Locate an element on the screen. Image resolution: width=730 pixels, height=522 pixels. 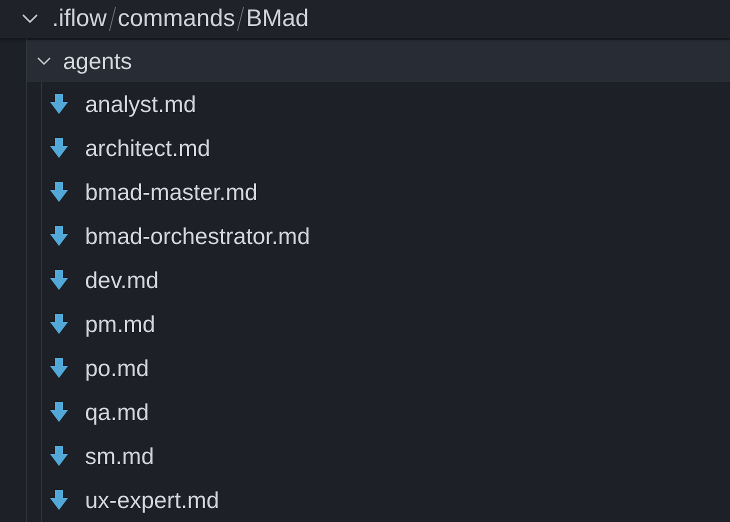
file-name: sm.md is located at coordinates (119, 456).